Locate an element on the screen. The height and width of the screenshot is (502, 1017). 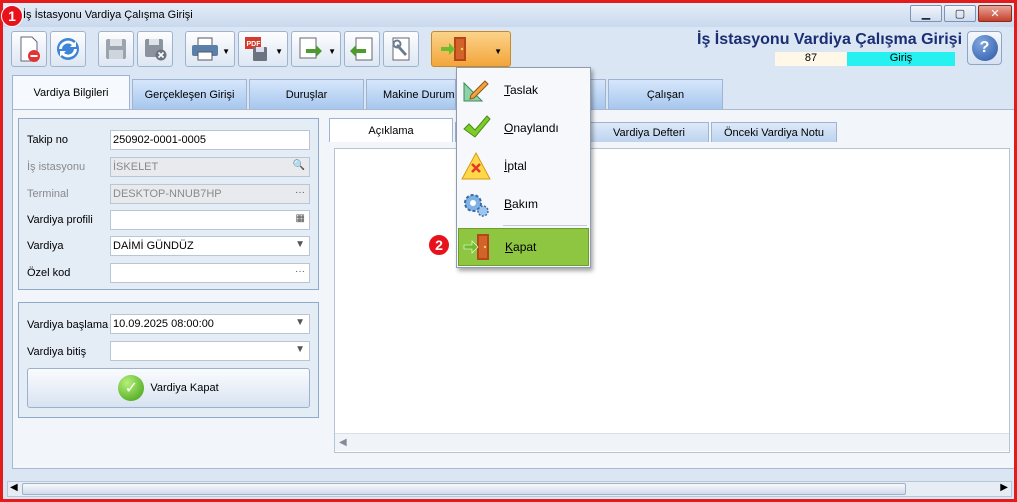
terminal-value: DESKTOP-NNUB7HP is located at coordinates (167, 194).